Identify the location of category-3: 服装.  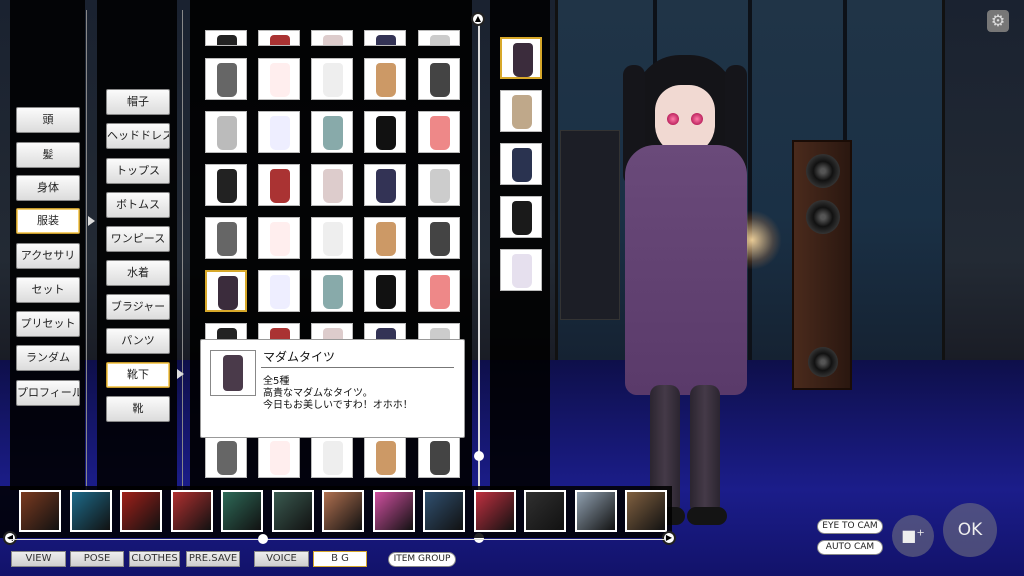
(48, 221).